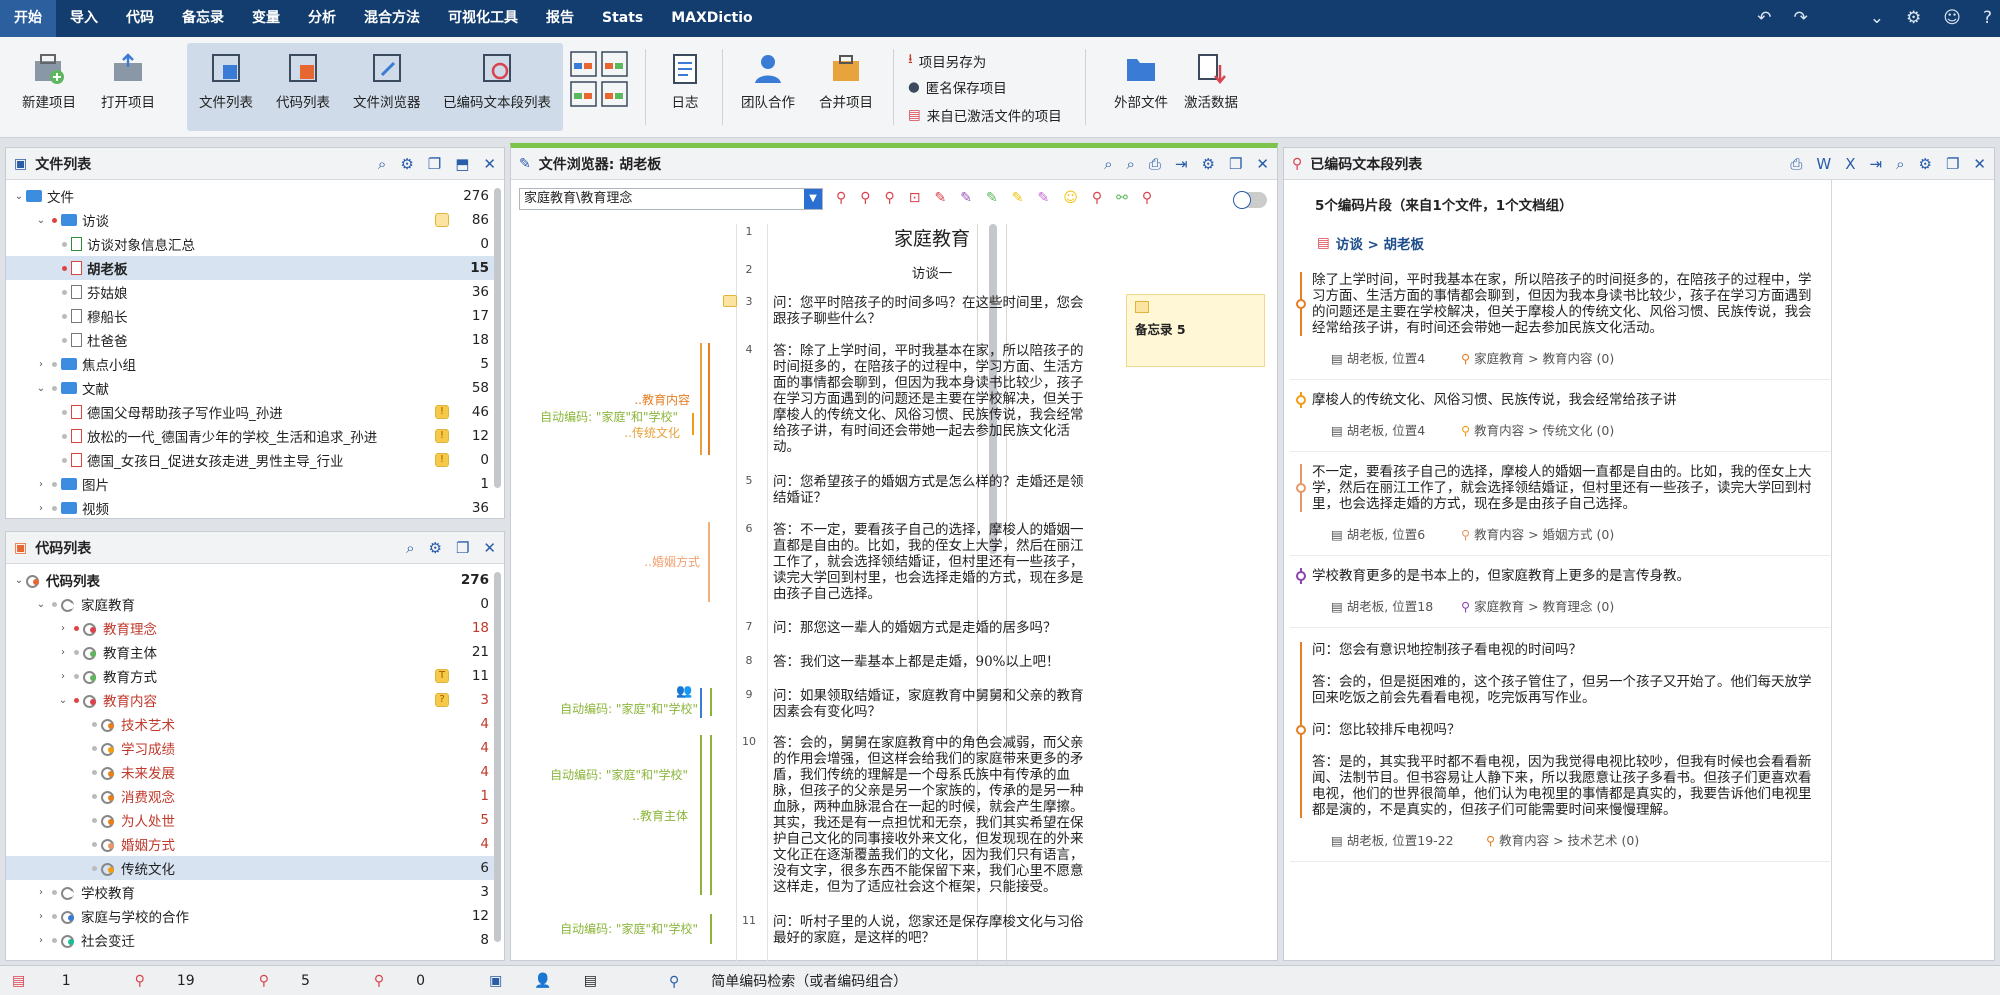 This screenshot has height=995, width=2000. I want to click on tree-row: 学习成绩 4, so click(253, 748).